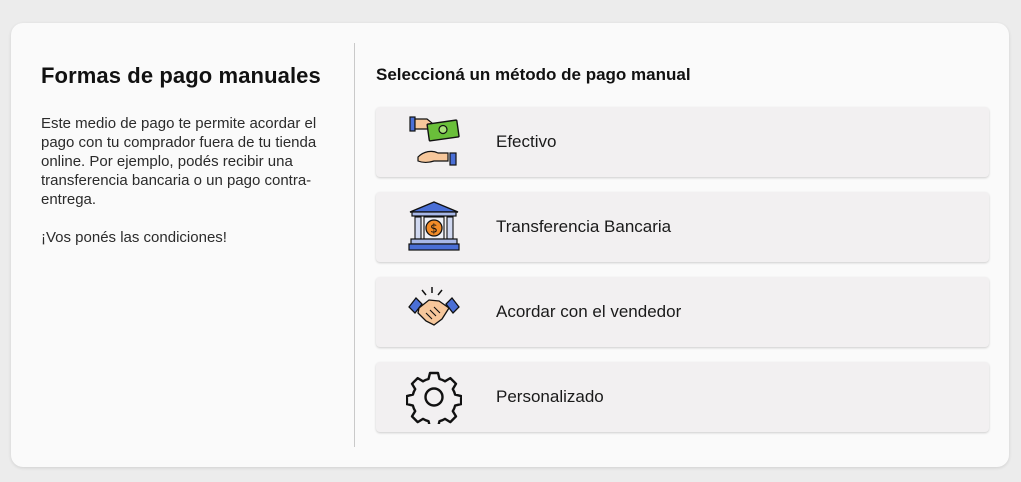 This screenshot has width=1021, height=482. I want to click on method-option-personalizado: Personalizado, so click(682, 397).